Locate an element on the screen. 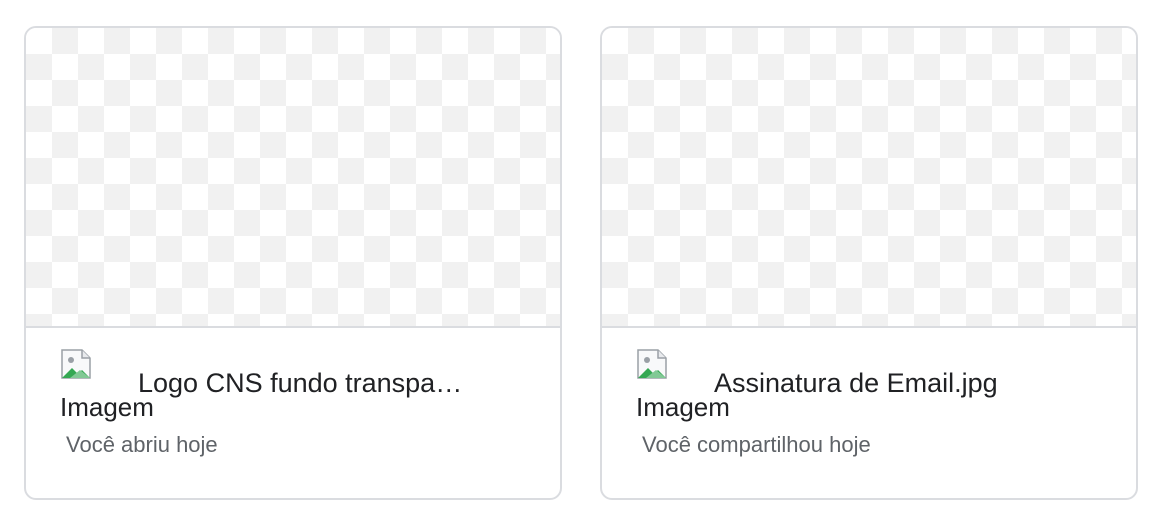 Image resolution: width=1168 pixels, height=512 pixels. file-activity: Você abriu hoje is located at coordinates (142, 444).